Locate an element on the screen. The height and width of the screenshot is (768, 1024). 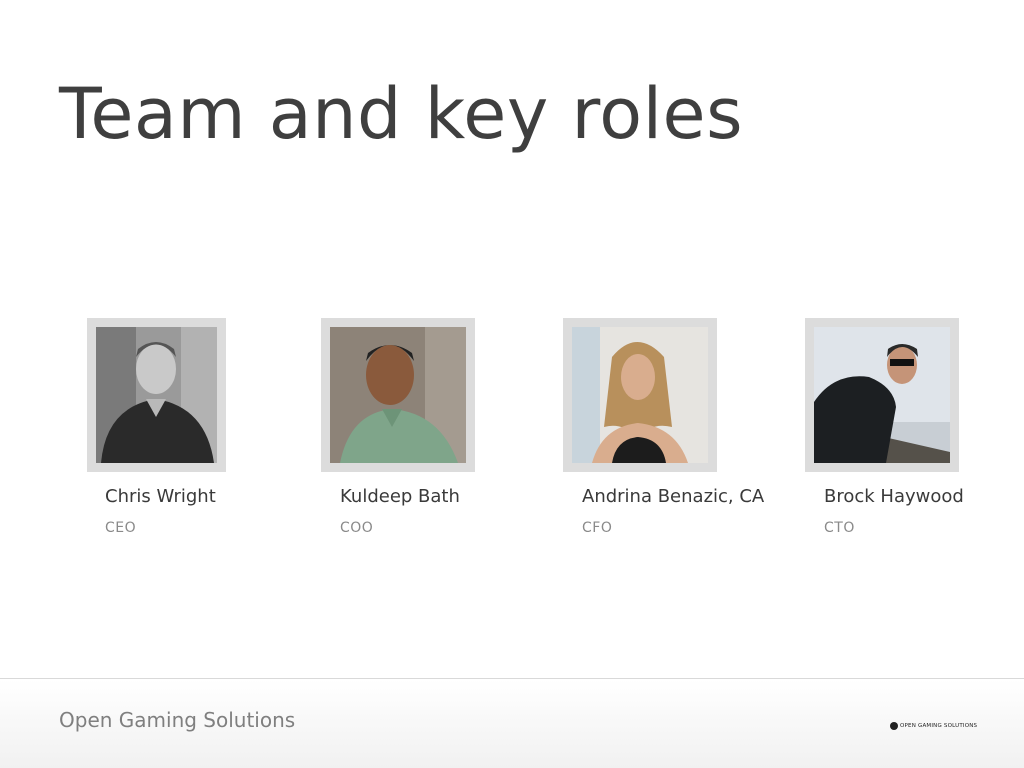
logo-icon is located at coordinates (894, 726).